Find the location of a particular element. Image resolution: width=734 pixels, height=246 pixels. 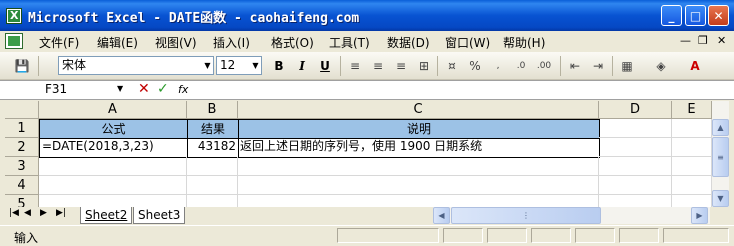

sheet-tab-sheet2: Sheet2 is located at coordinates (106, 215).